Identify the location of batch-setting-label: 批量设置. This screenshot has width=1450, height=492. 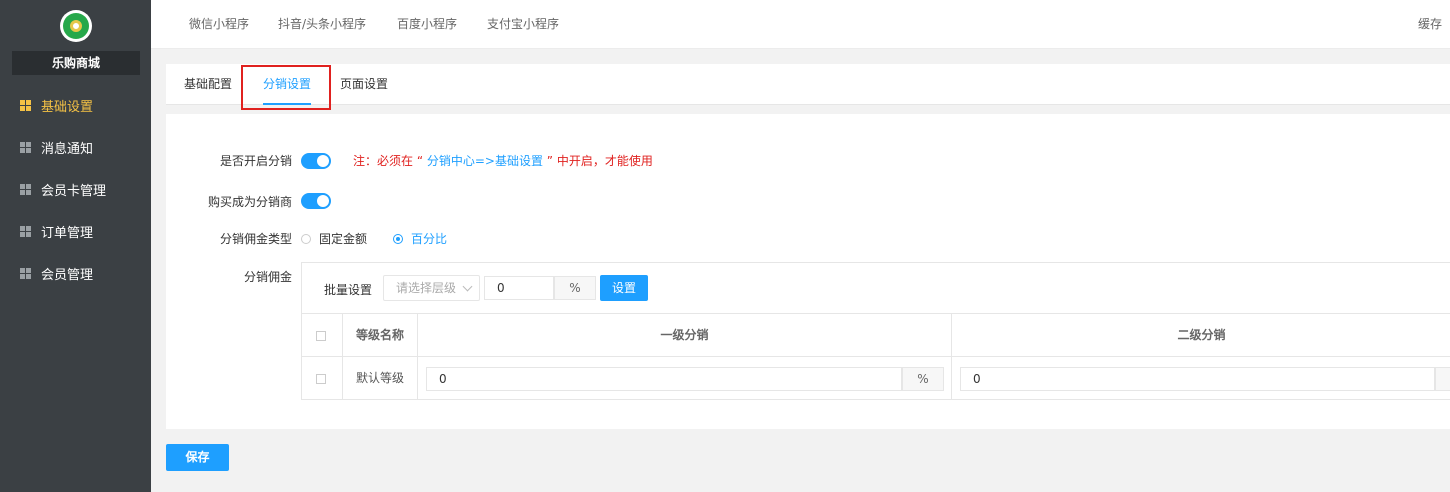
(348, 290).